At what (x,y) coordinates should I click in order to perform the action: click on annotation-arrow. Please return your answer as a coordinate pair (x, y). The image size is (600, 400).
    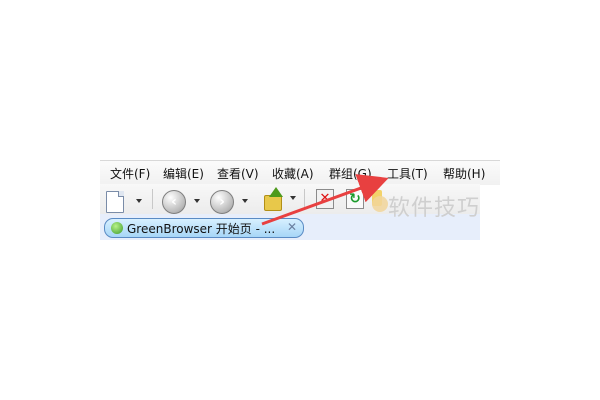
    Looking at the image, I should click on (325, 200).